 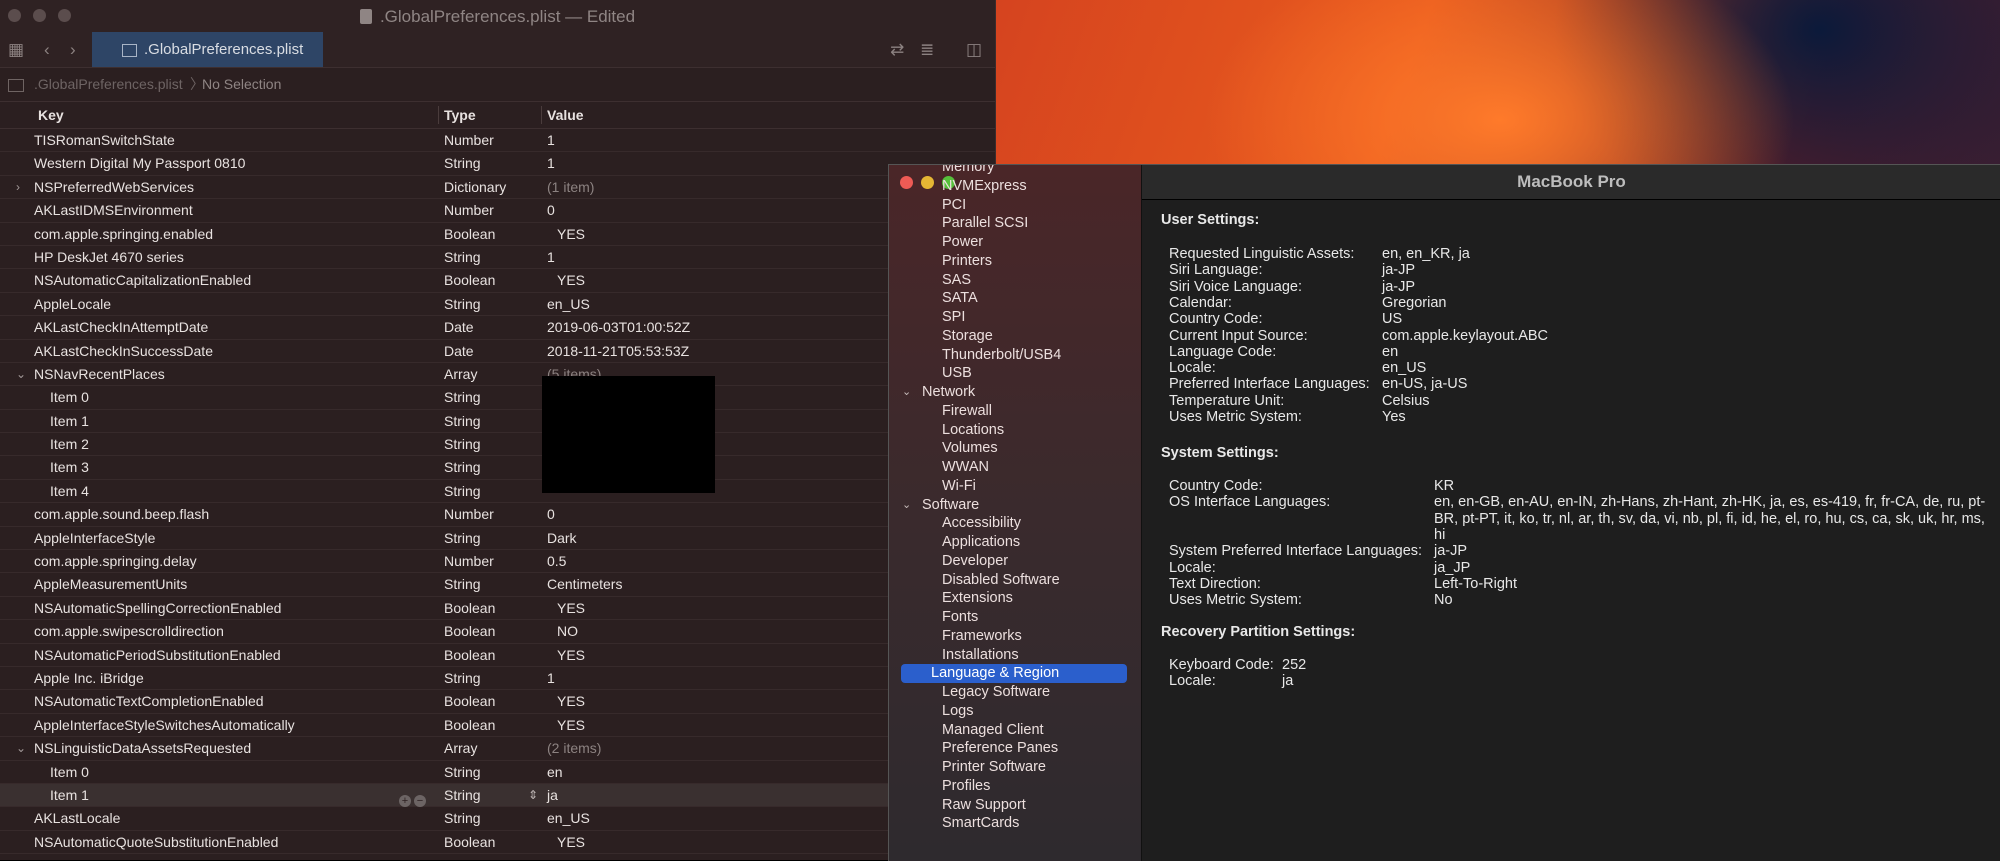 I want to click on swap-icon: ⇄, so click(x=897, y=50).